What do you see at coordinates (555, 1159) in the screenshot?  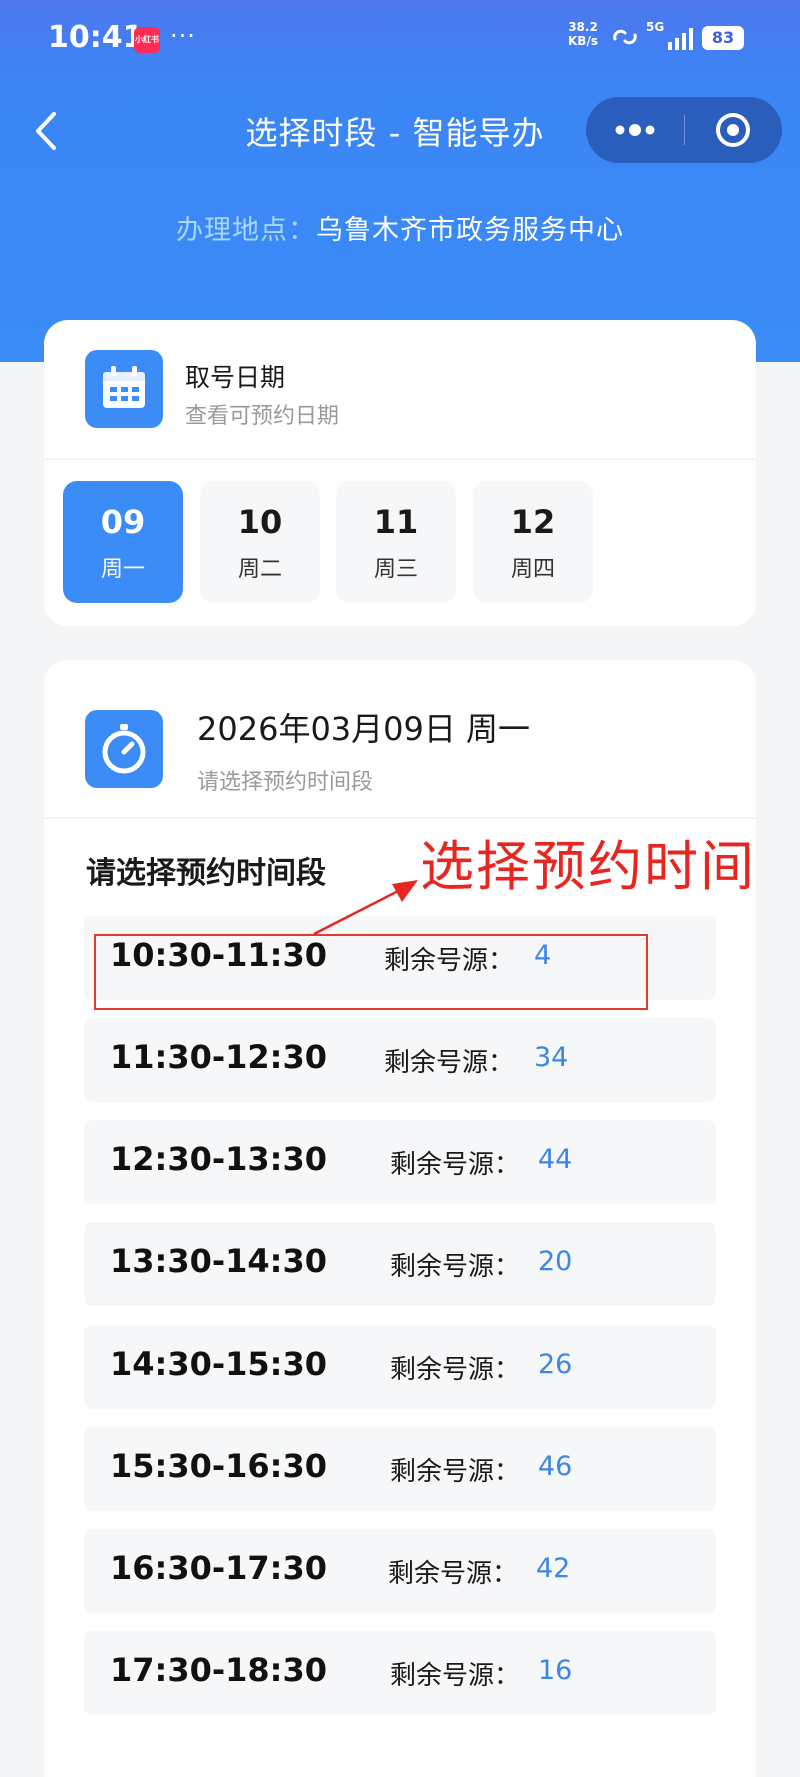 I see `slot-remaining-count: 44` at bounding box center [555, 1159].